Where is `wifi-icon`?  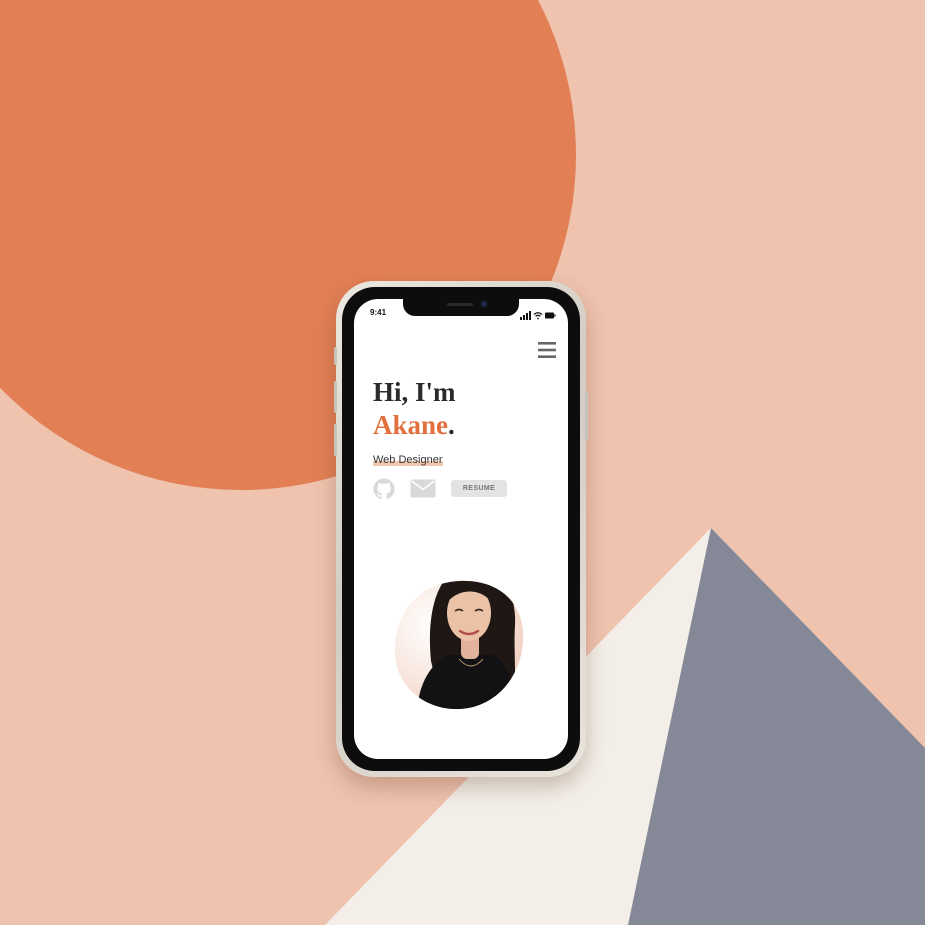 wifi-icon is located at coordinates (538, 316).